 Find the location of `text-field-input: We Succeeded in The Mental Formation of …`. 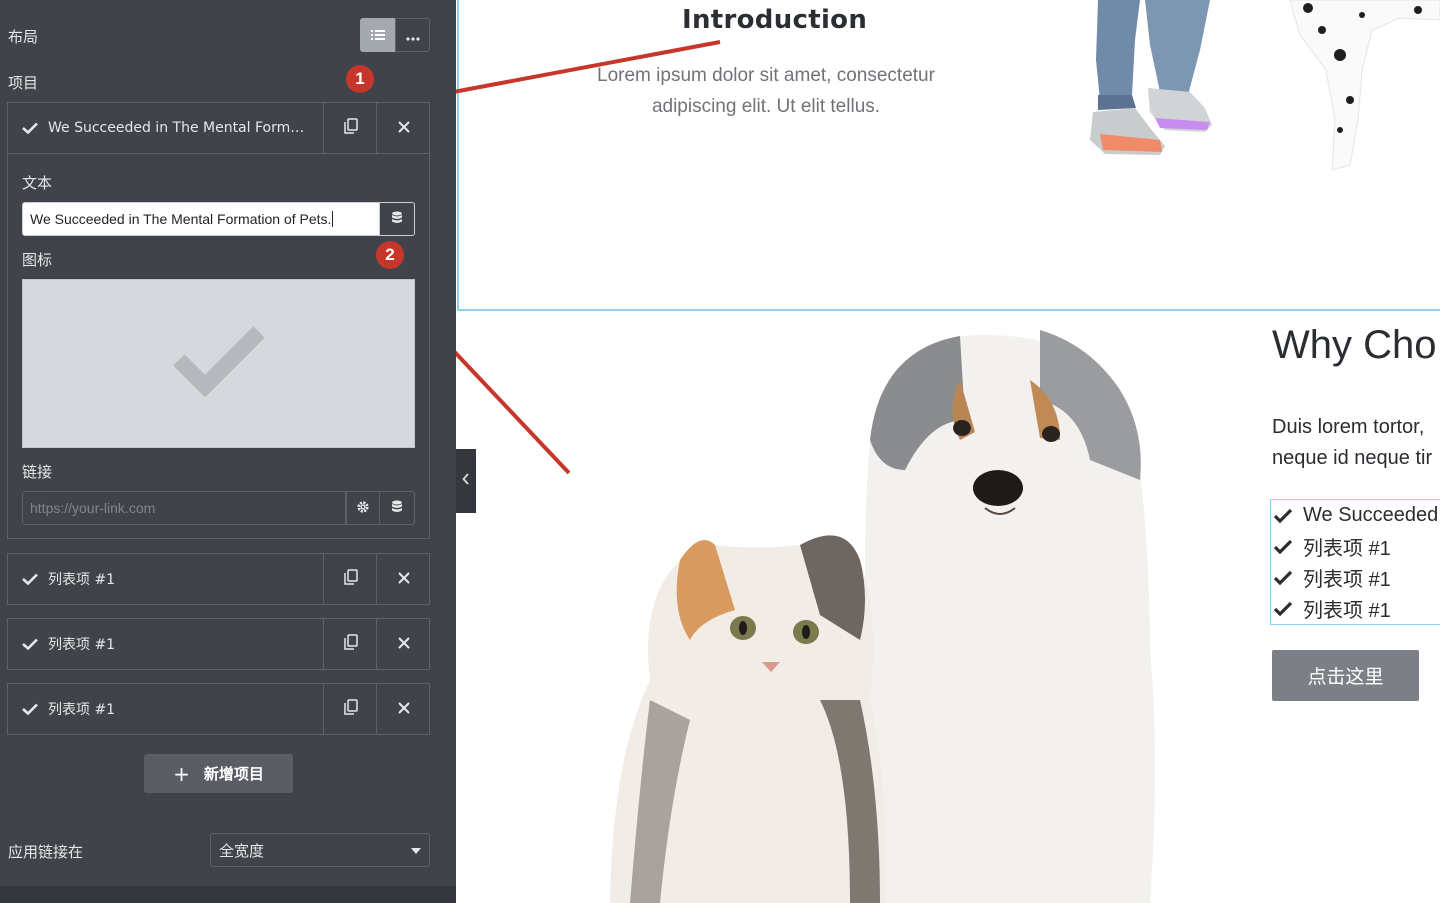

text-field-input: We Succeeded in The Mental Formation of … is located at coordinates (201, 219).